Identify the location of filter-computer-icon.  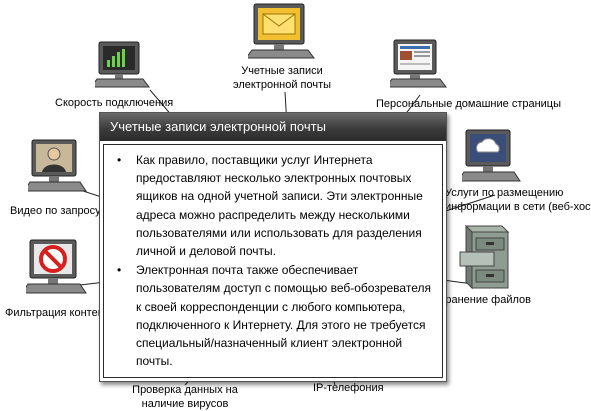
(58, 267).